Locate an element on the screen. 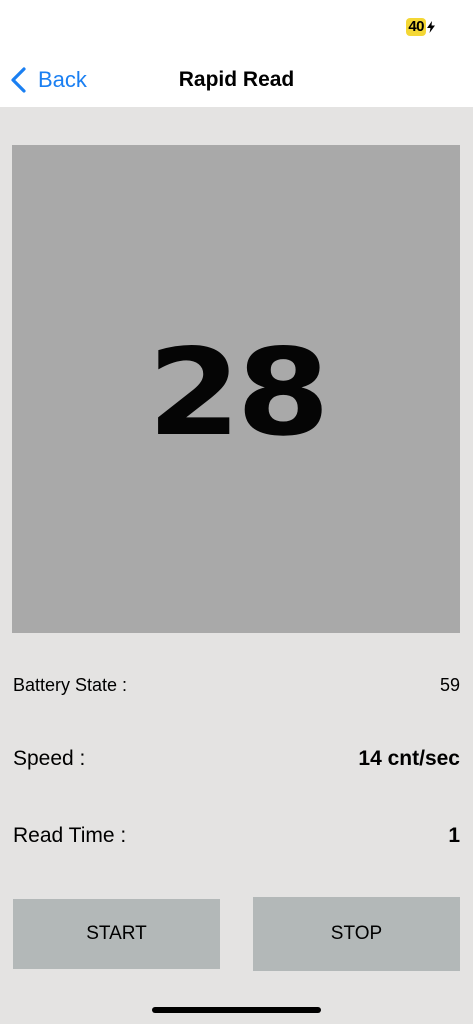  battery-indicator: 40 is located at coordinates (420, 27).